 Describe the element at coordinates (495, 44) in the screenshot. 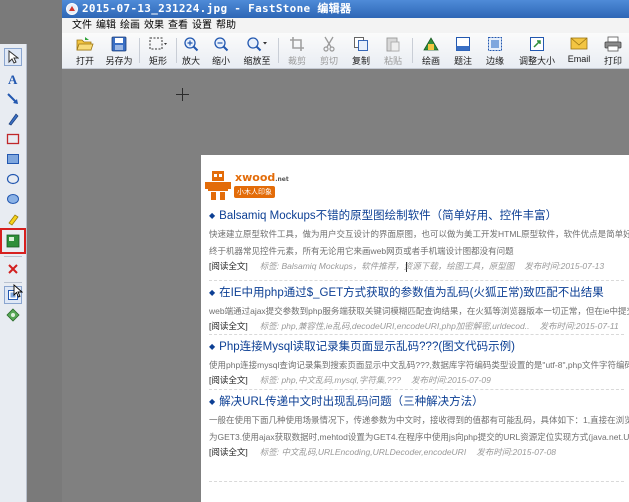

I see `edge-effect-icon` at that location.